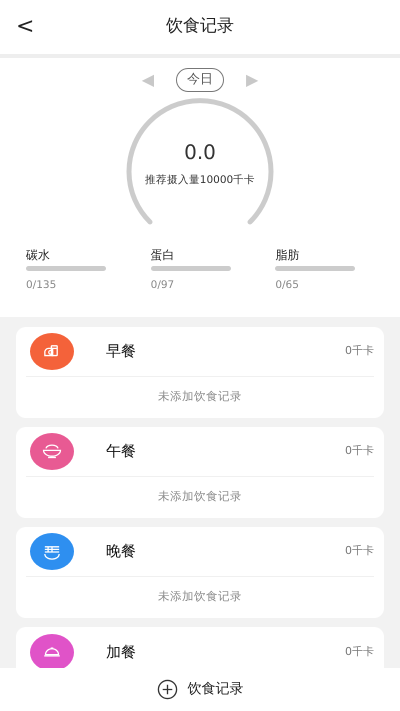  Describe the element at coordinates (162, 255) in the screenshot. I see `macro-label: 蛋白` at that location.